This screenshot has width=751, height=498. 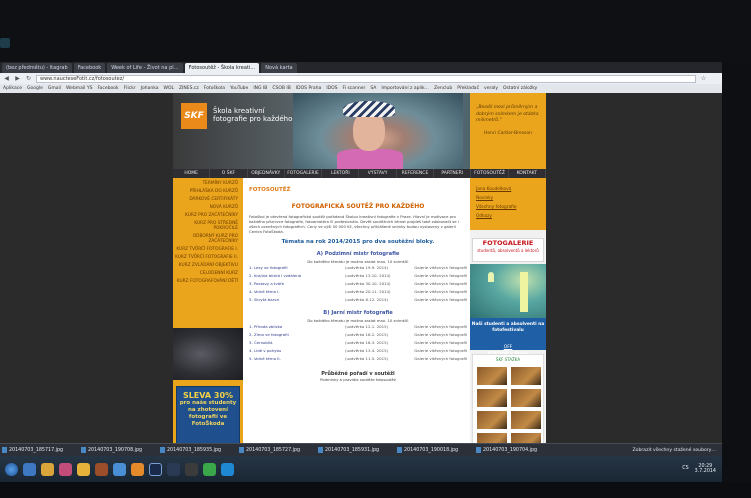 I want to click on bookmark: Fotoškola, so click(x=214, y=88).